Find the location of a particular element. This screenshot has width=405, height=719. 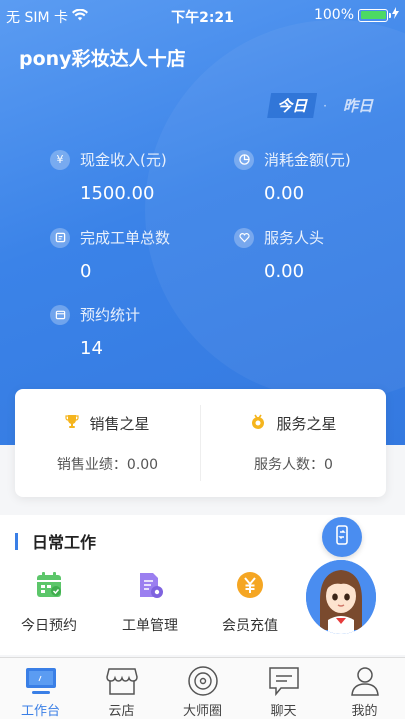

tab-workbench: 工作台 is located at coordinates (40, 688).